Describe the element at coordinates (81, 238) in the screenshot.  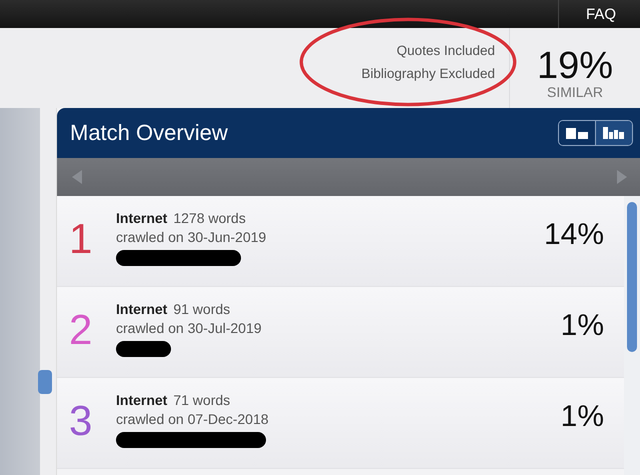
I see `match-number: 1` at that location.